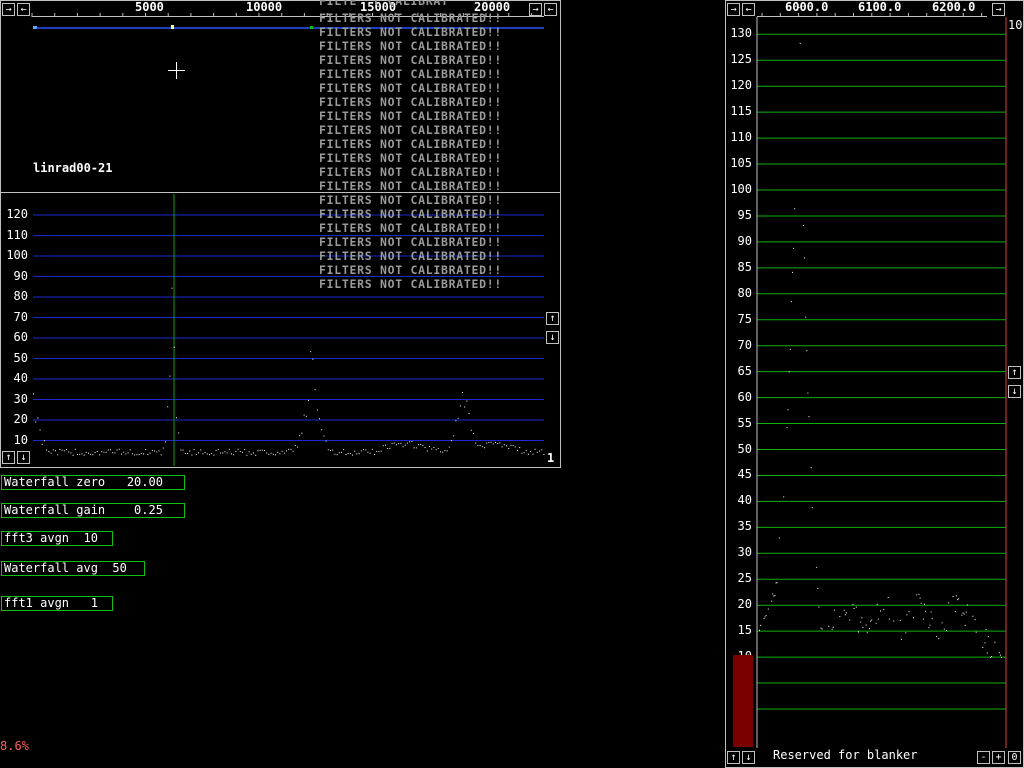  I want to click on blanker-plus-button: +, so click(998, 757).